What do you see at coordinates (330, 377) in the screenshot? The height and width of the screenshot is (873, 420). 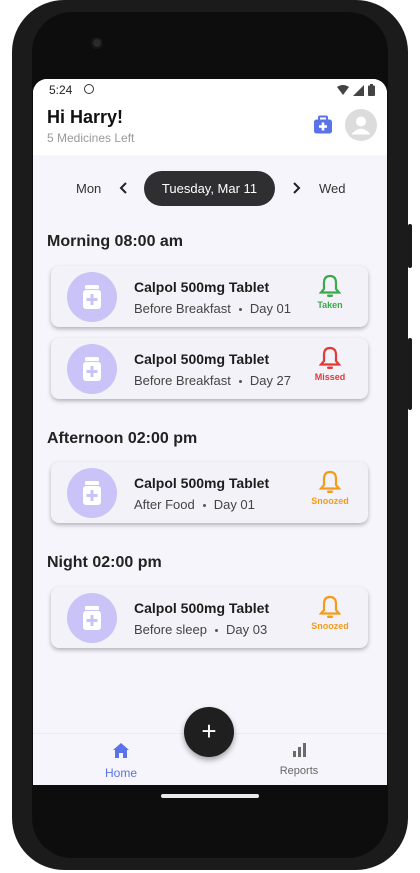 I see `status-label: Missed` at bounding box center [330, 377].